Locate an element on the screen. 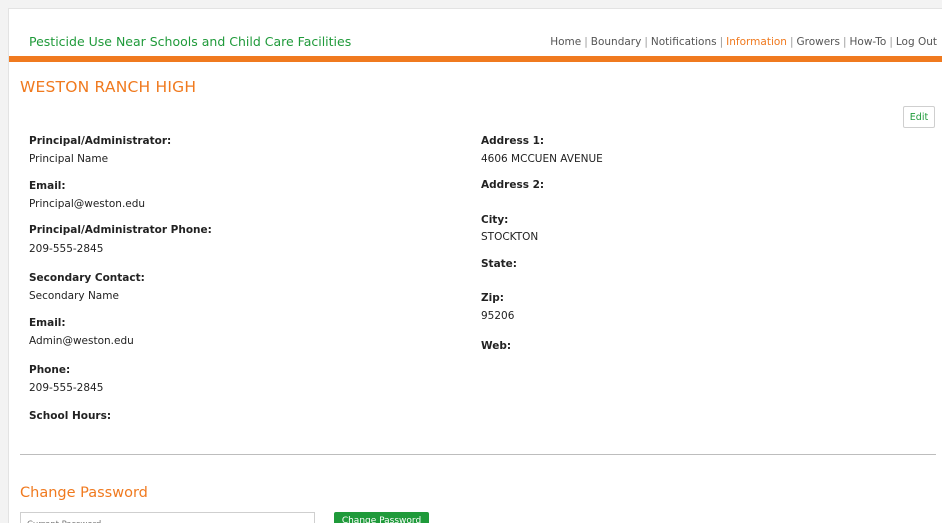 The width and height of the screenshot is (942, 523). secondary-email-value: Admin@weston.edu is located at coordinates (81, 341).